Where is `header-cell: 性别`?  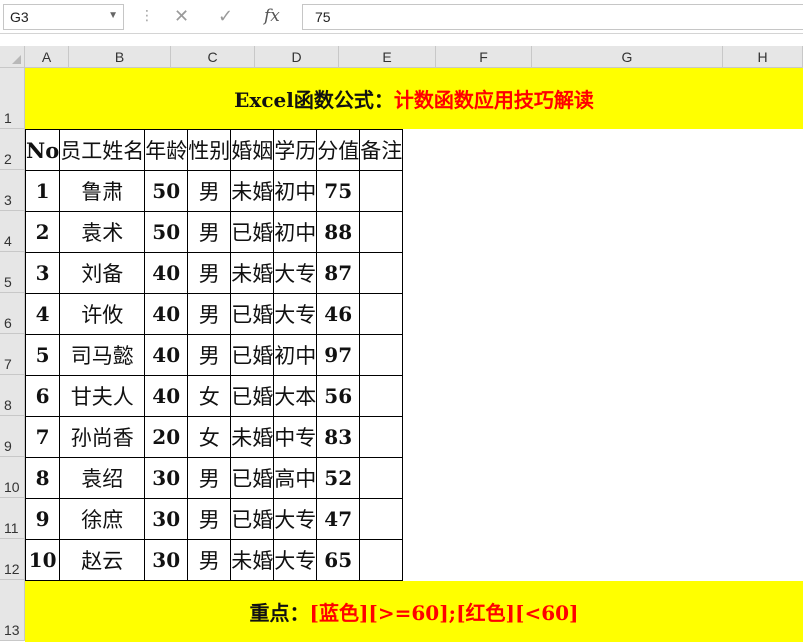 header-cell: 性别 is located at coordinates (209, 150).